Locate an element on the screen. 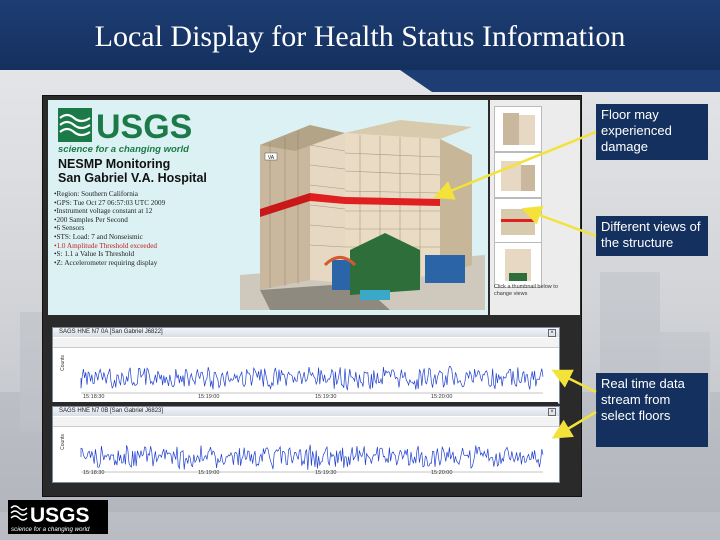 This screenshot has width=720, height=540. usgs-logo-icon: USGS science for a changing world is located at coordinates (58, 517).